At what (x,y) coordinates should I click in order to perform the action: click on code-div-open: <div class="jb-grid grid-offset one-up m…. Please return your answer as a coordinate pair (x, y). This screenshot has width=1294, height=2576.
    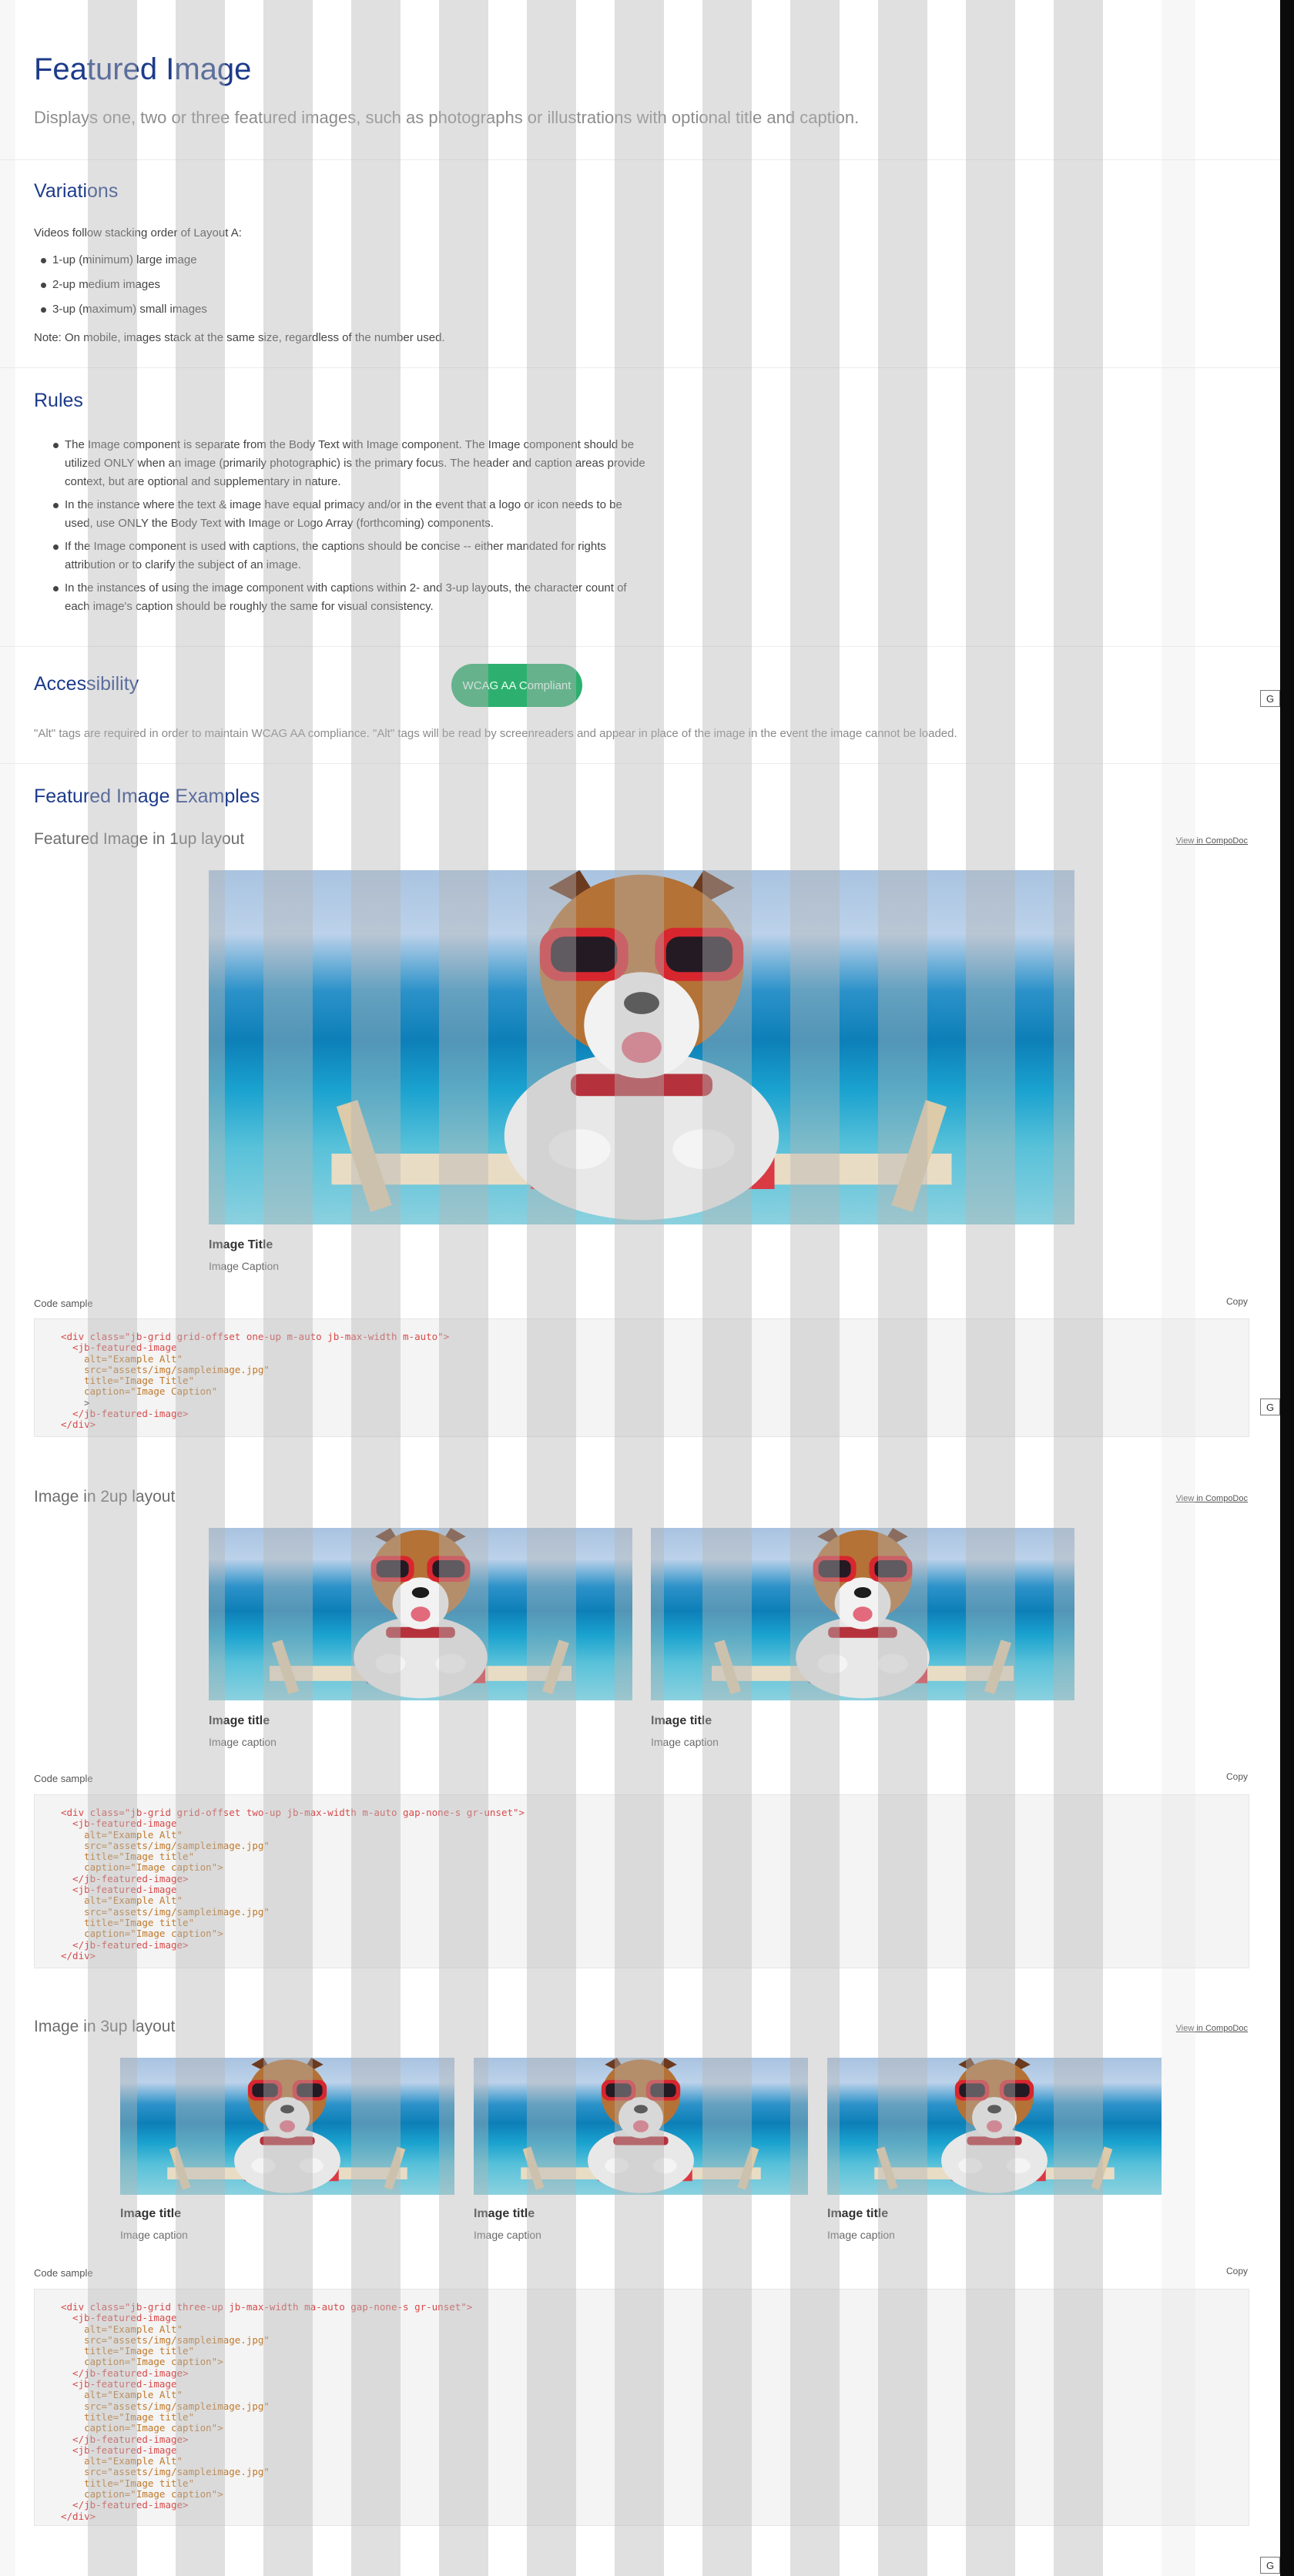
    Looking at the image, I should click on (255, 1336).